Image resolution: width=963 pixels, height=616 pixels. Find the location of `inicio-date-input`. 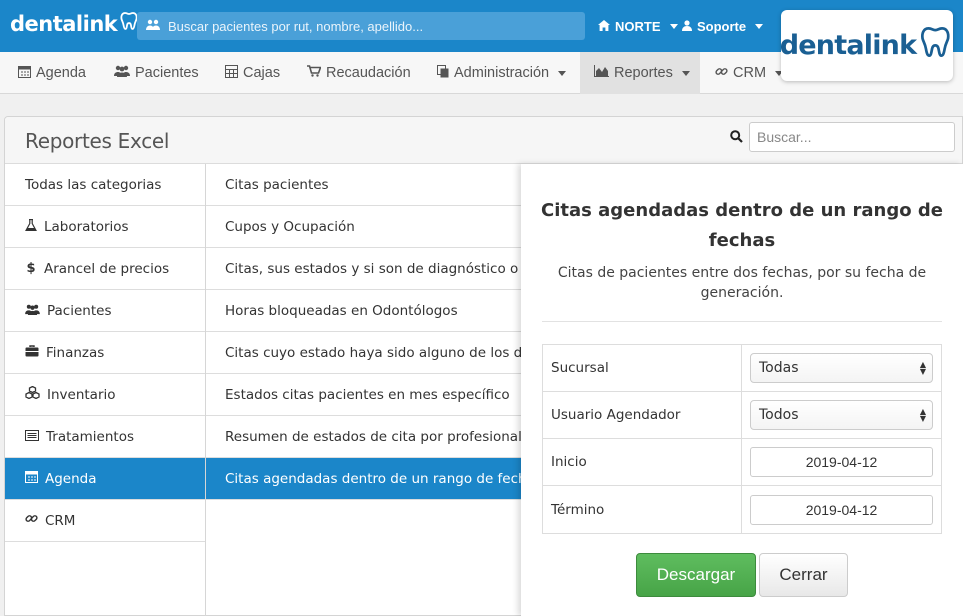

inicio-date-input is located at coordinates (841, 462).